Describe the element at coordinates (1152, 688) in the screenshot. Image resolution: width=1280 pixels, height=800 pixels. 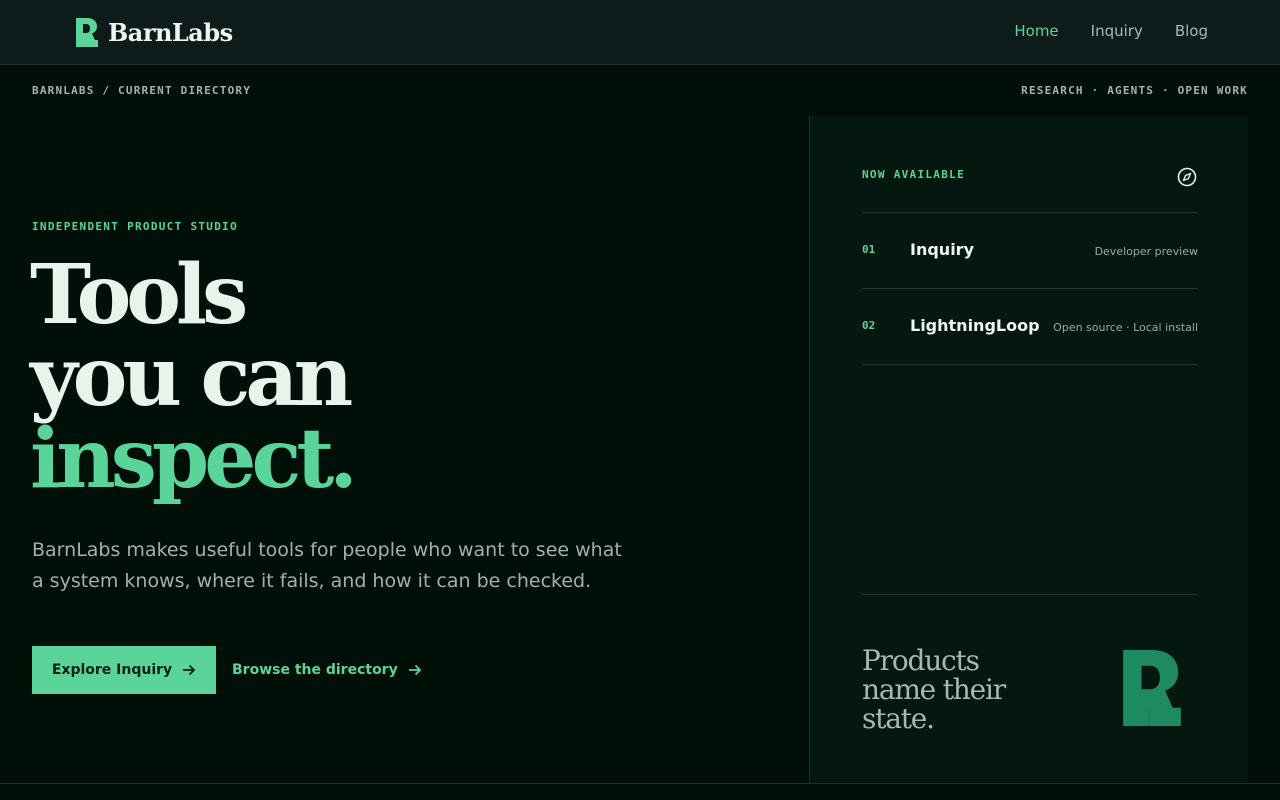
I see `brand-mark-large-icon` at that location.